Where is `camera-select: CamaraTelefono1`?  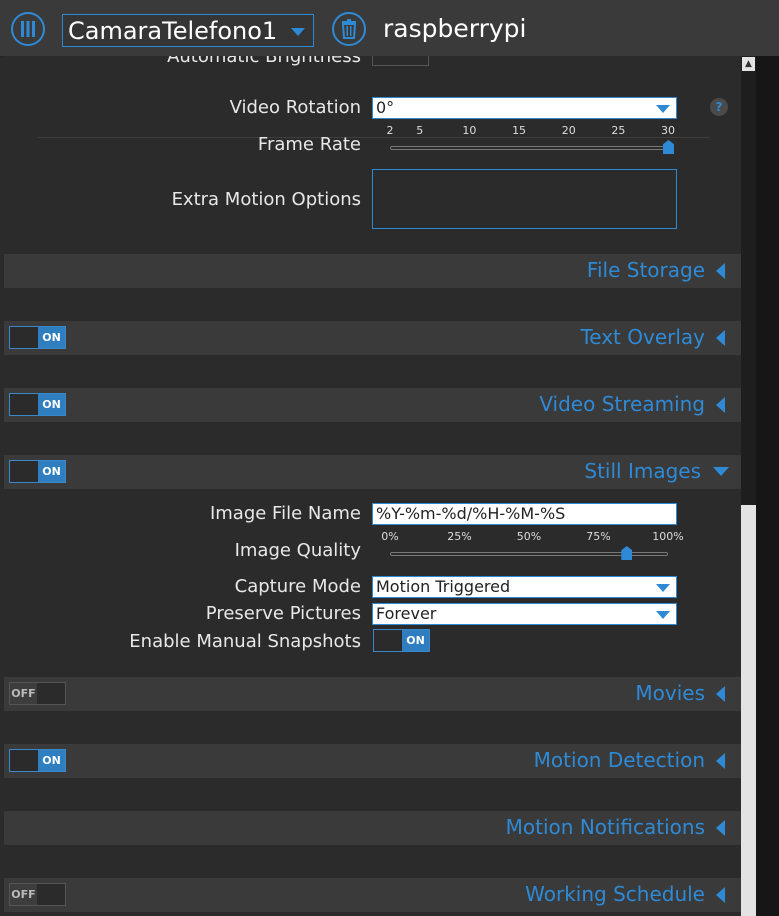
camera-select: CamaraTelefono1 is located at coordinates (188, 30).